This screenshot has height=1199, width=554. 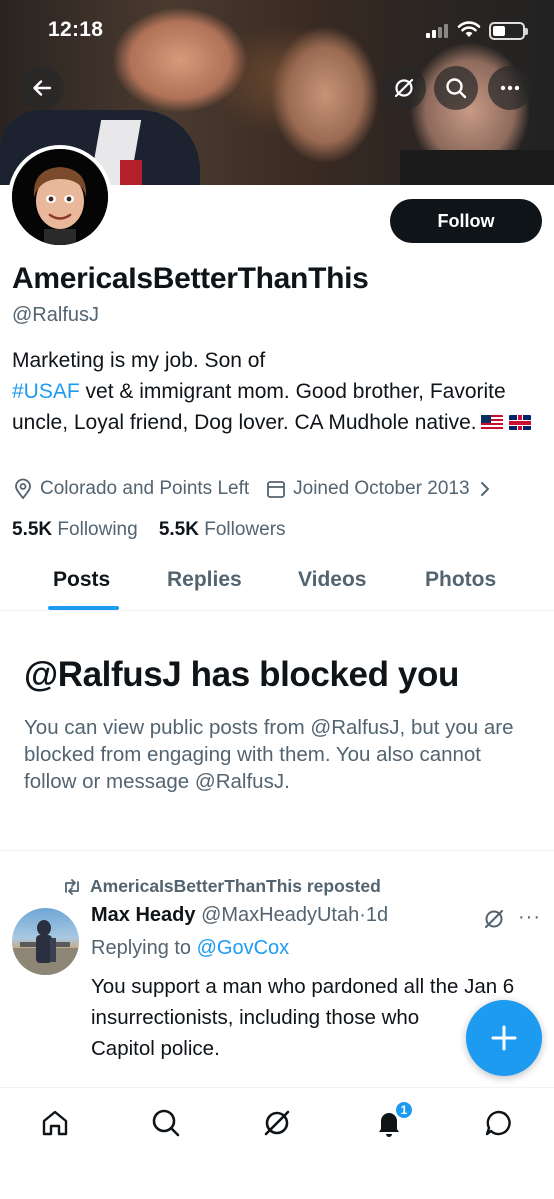 I want to click on nav-messages, so click(x=499, y=1123).